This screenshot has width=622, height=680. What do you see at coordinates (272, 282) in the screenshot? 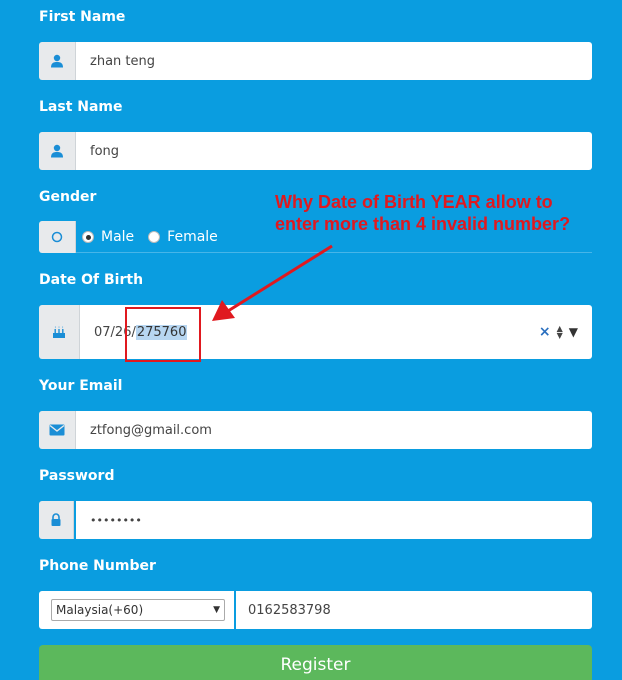
I see `annotation-arrow` at bounding box center [272, 282].